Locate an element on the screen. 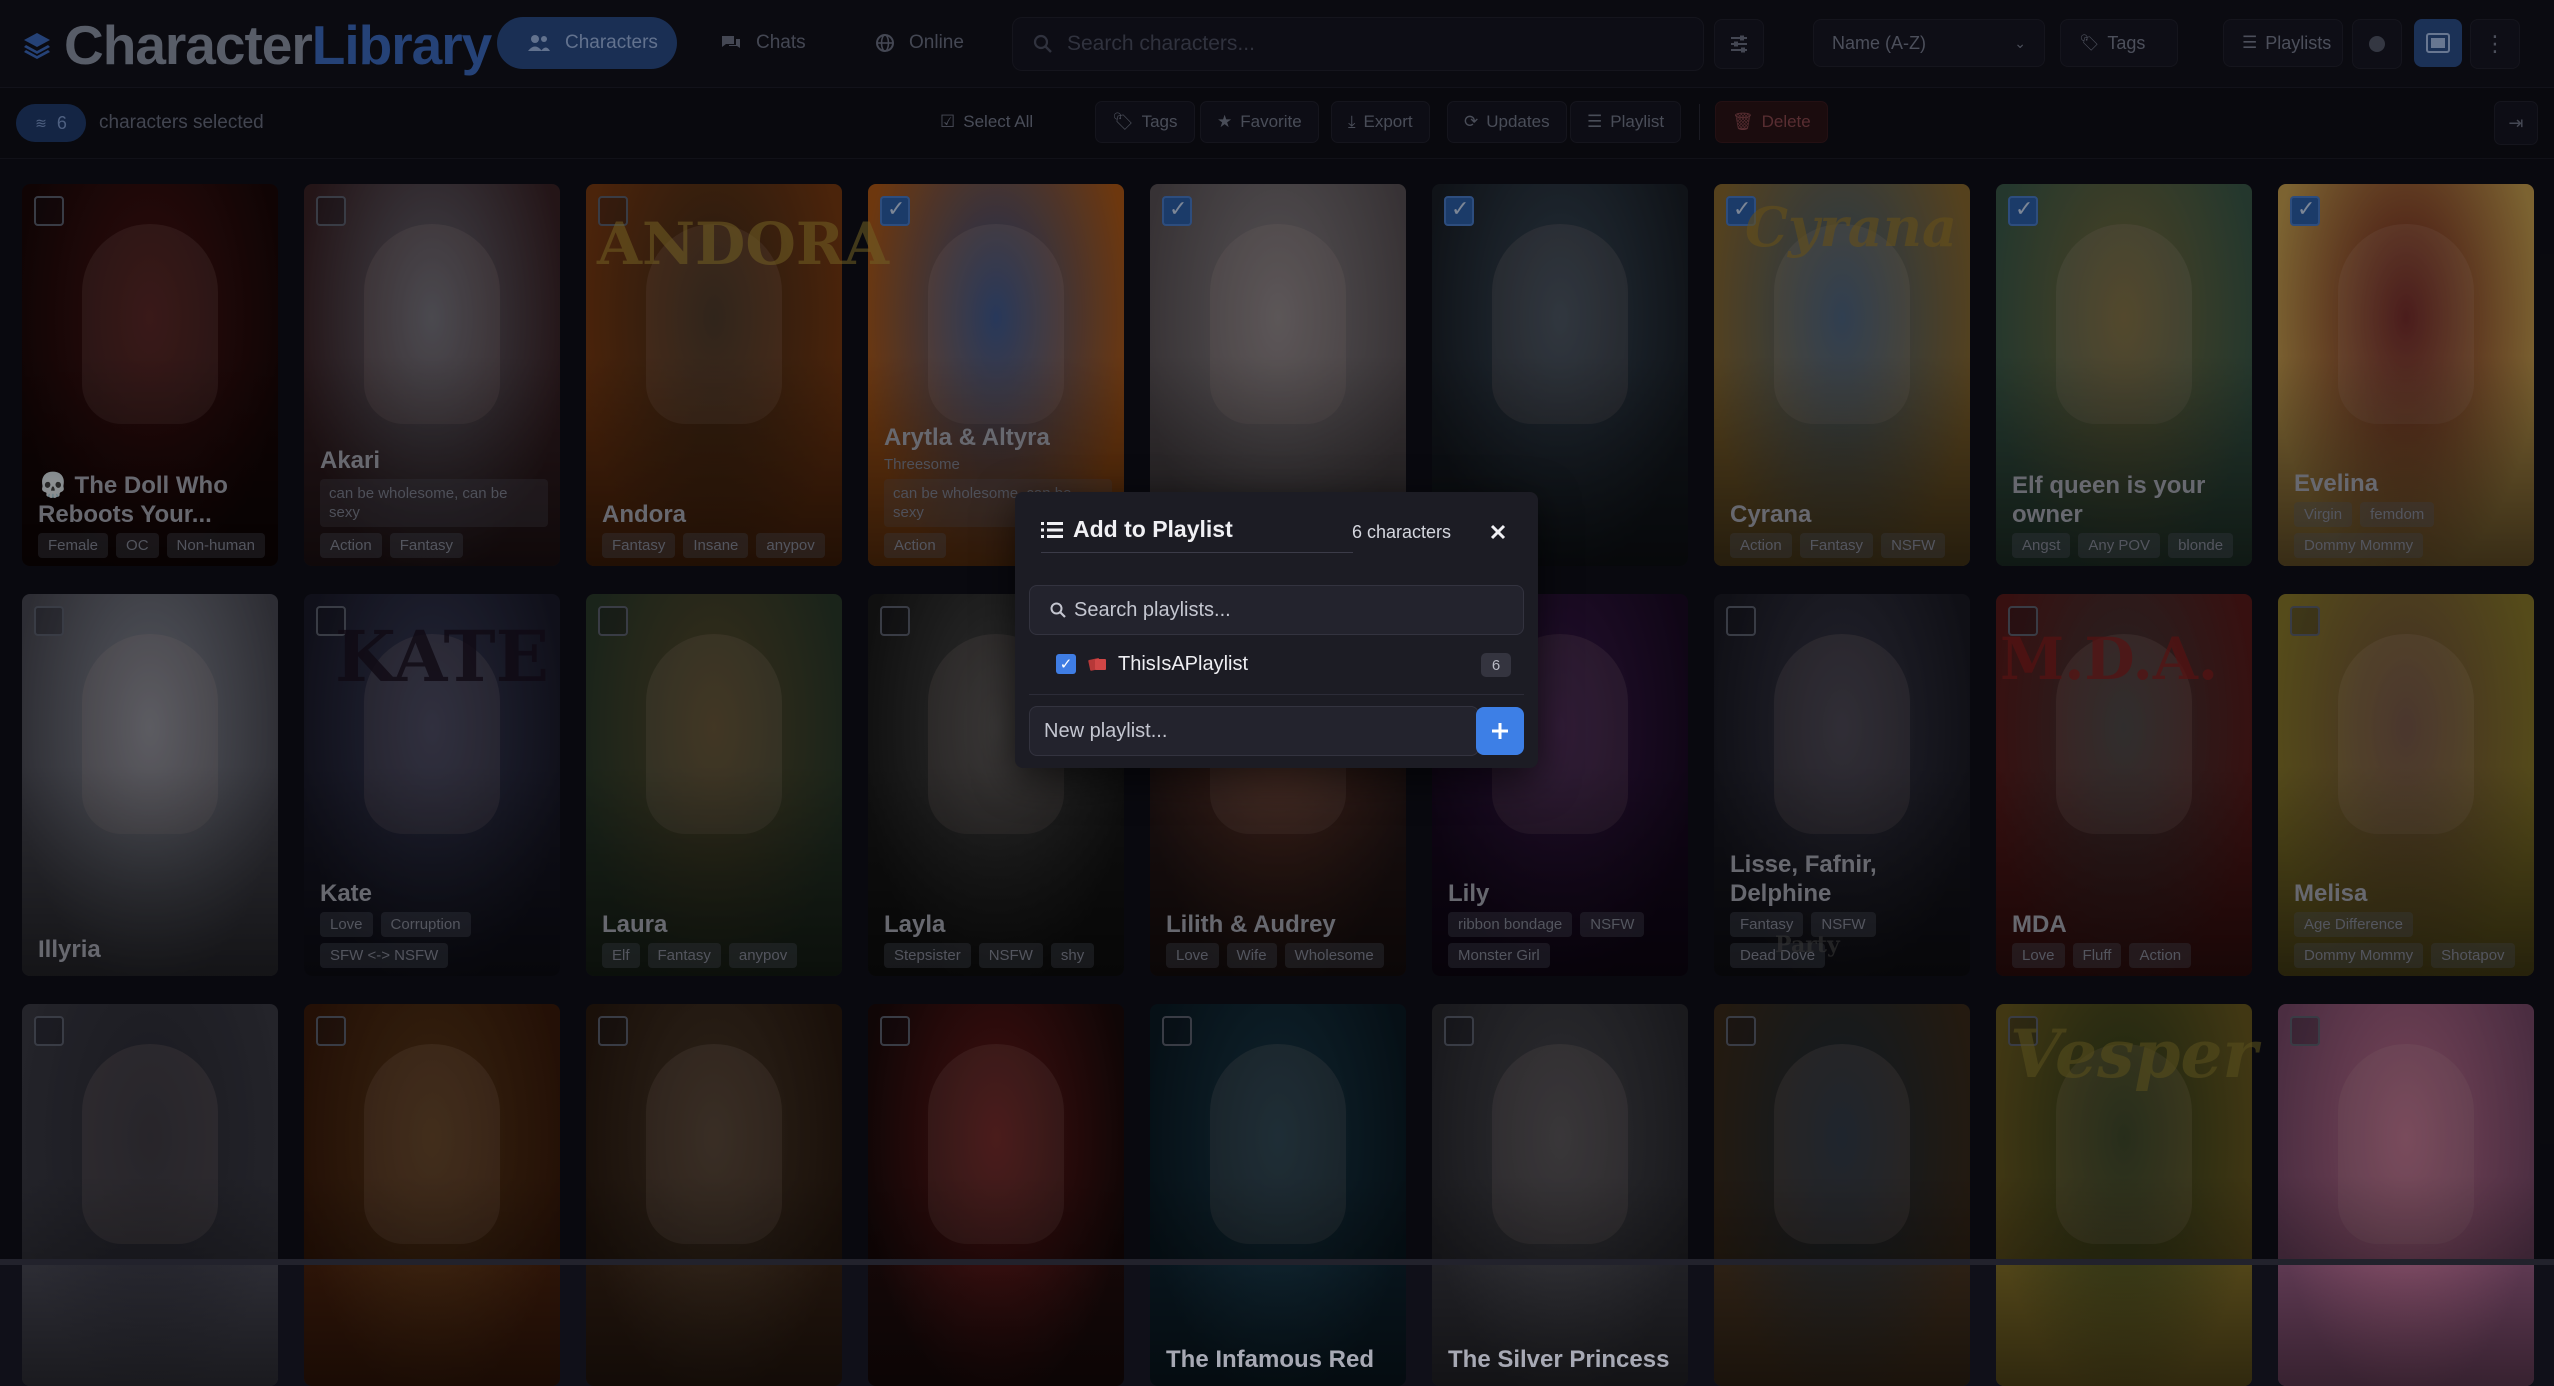  playlist-checkbox: ✓ is located at coordinates (1066, 664).